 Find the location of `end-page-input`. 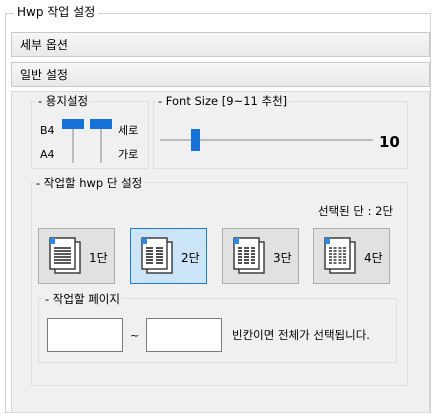

end-page-input is located at coordinates (184, 335).